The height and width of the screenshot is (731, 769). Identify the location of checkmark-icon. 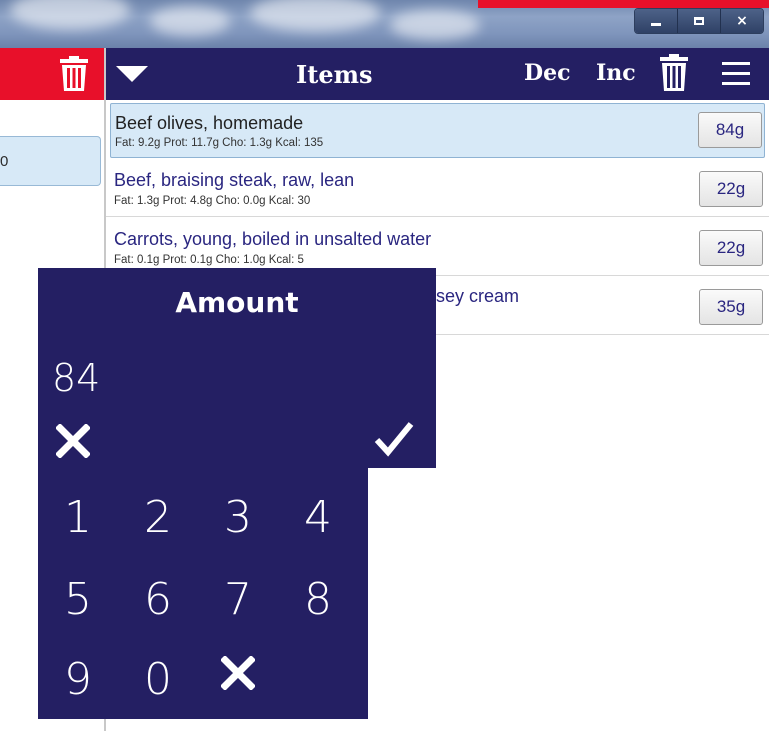
(394, 439).